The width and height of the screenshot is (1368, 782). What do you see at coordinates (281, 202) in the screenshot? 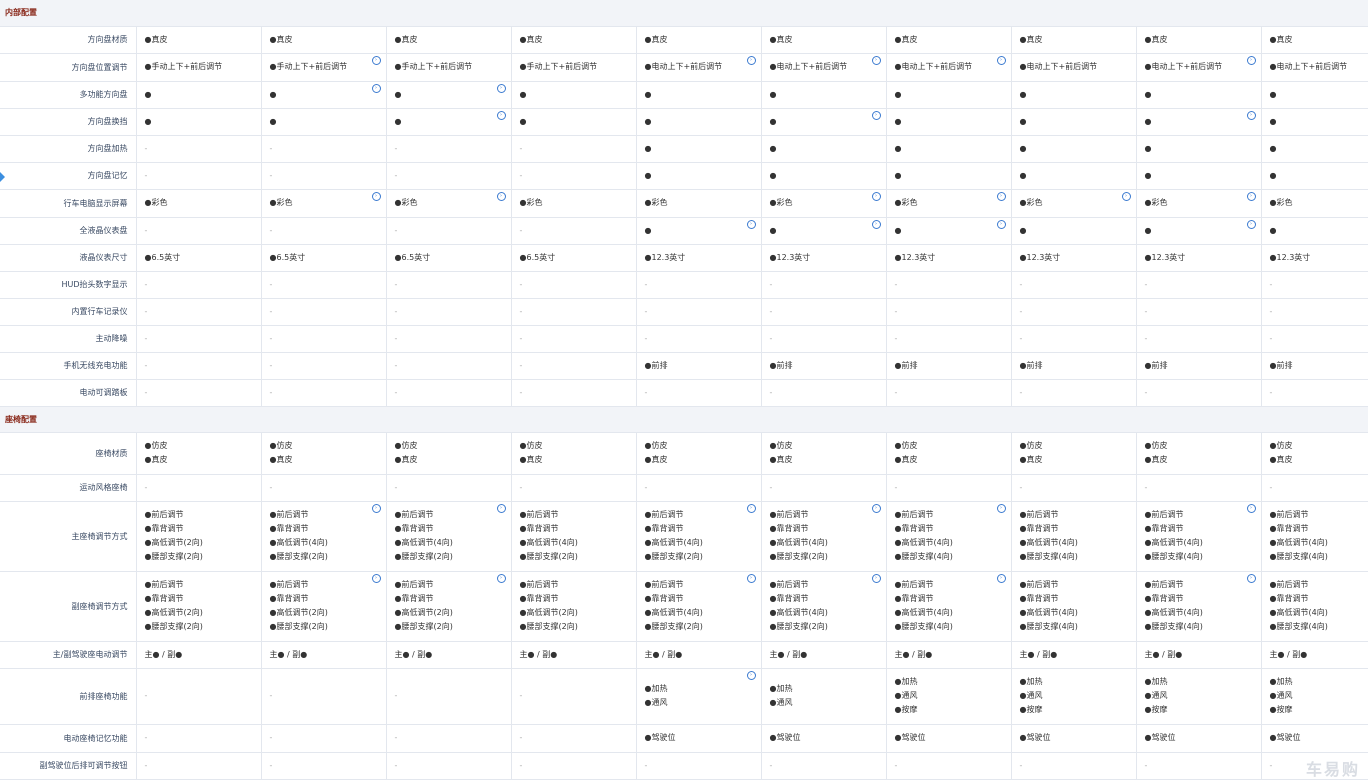
I see `spec-value: ●彩色` at bounding box center [281, 202].